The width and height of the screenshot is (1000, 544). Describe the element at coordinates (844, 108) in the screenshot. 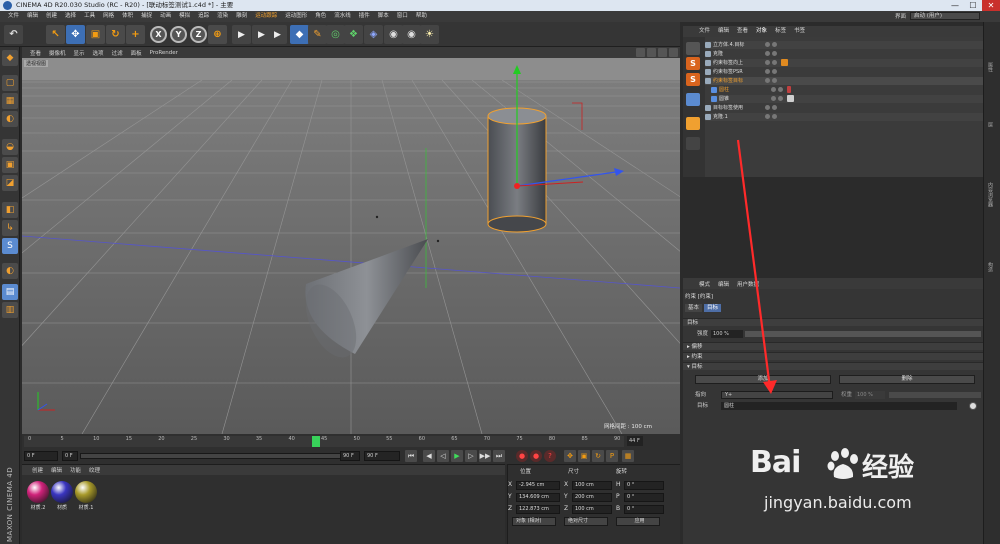

I see `object-row: 目标标签使用` at that location.